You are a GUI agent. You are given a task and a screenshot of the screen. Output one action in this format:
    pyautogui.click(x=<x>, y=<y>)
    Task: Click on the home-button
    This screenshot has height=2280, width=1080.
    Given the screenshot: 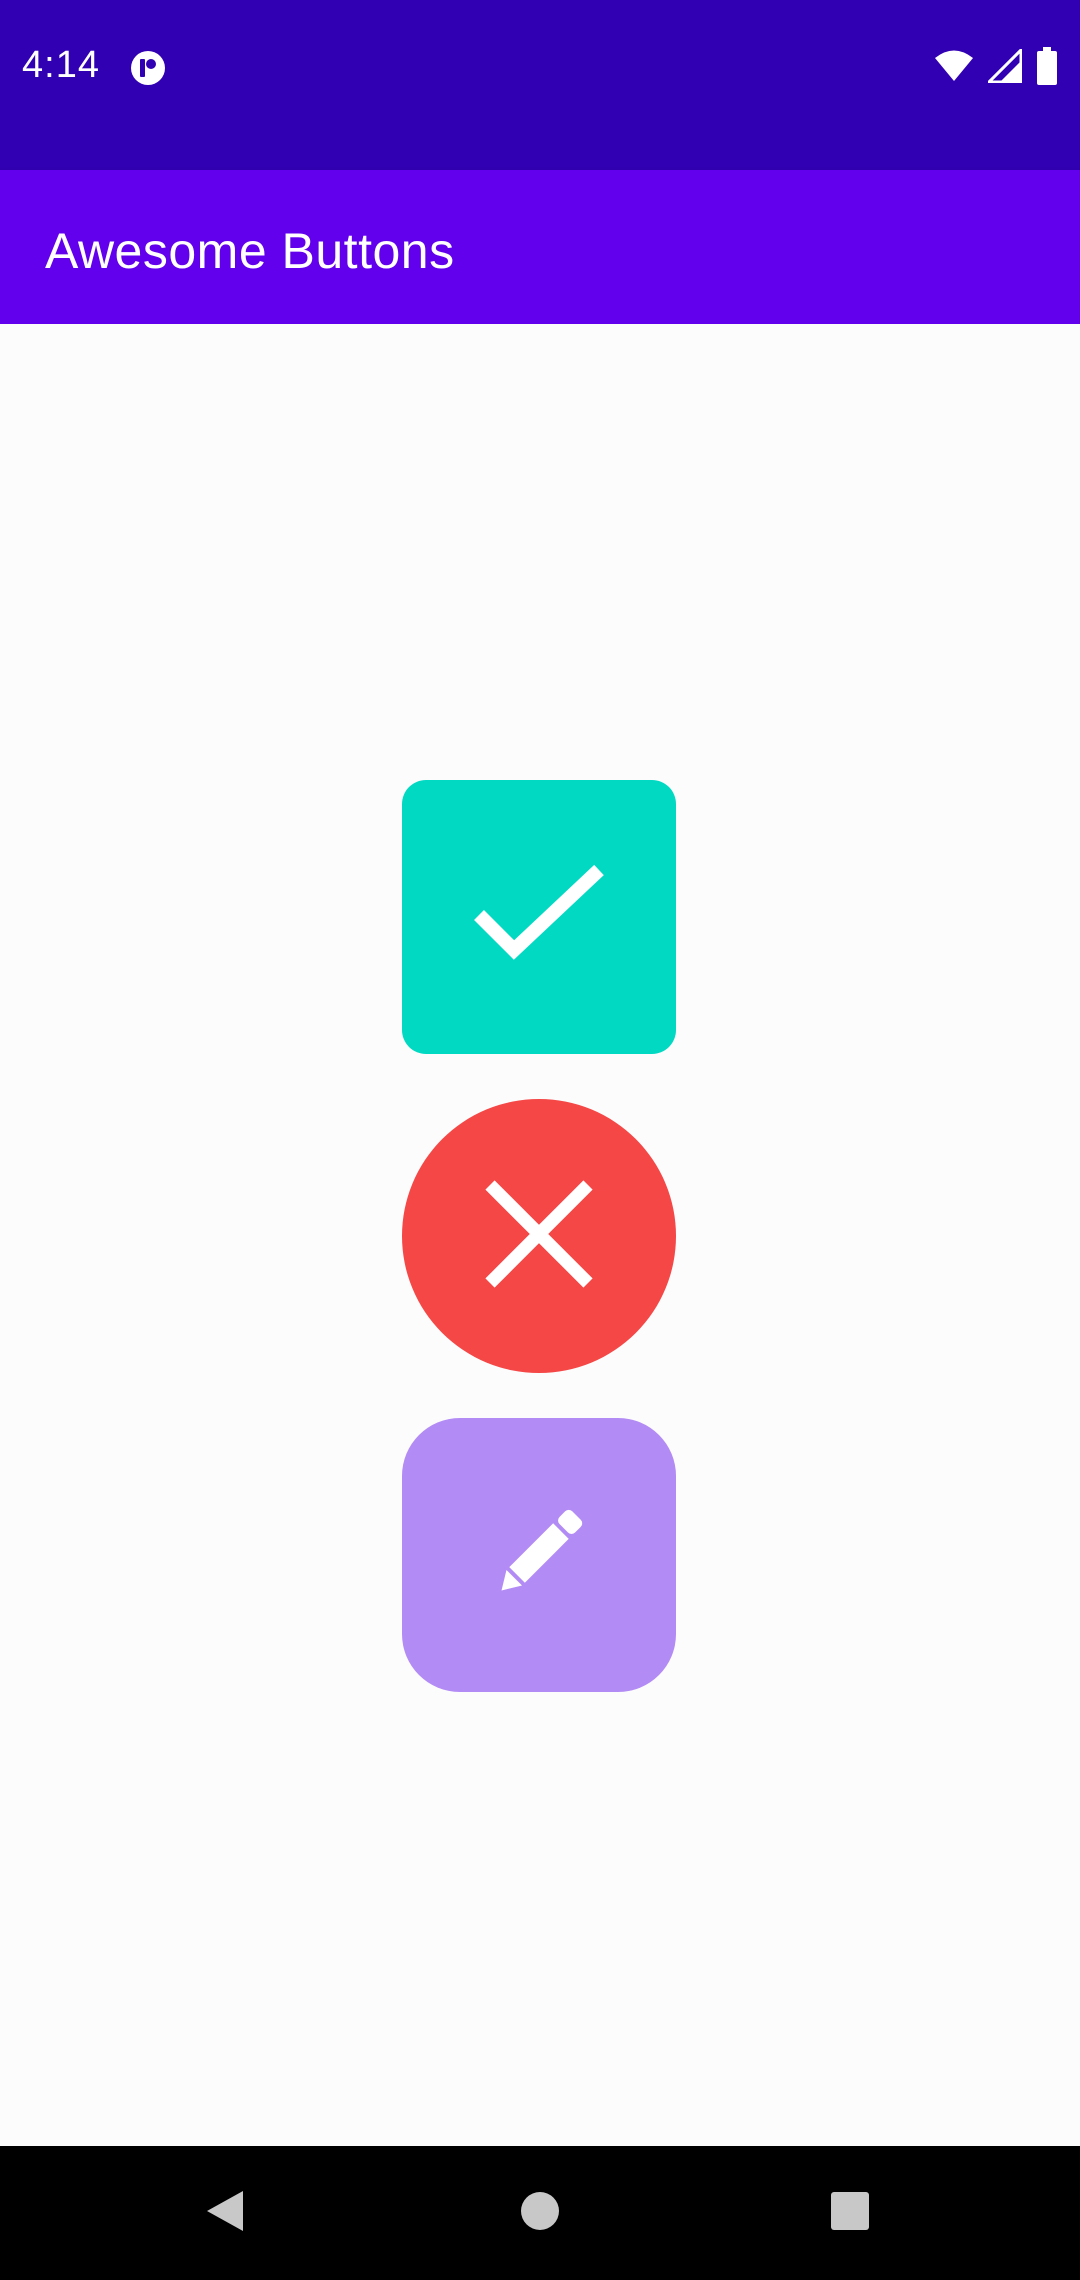 What is the action you would take?
    pyautogui.click(x=540, y=2213)
    